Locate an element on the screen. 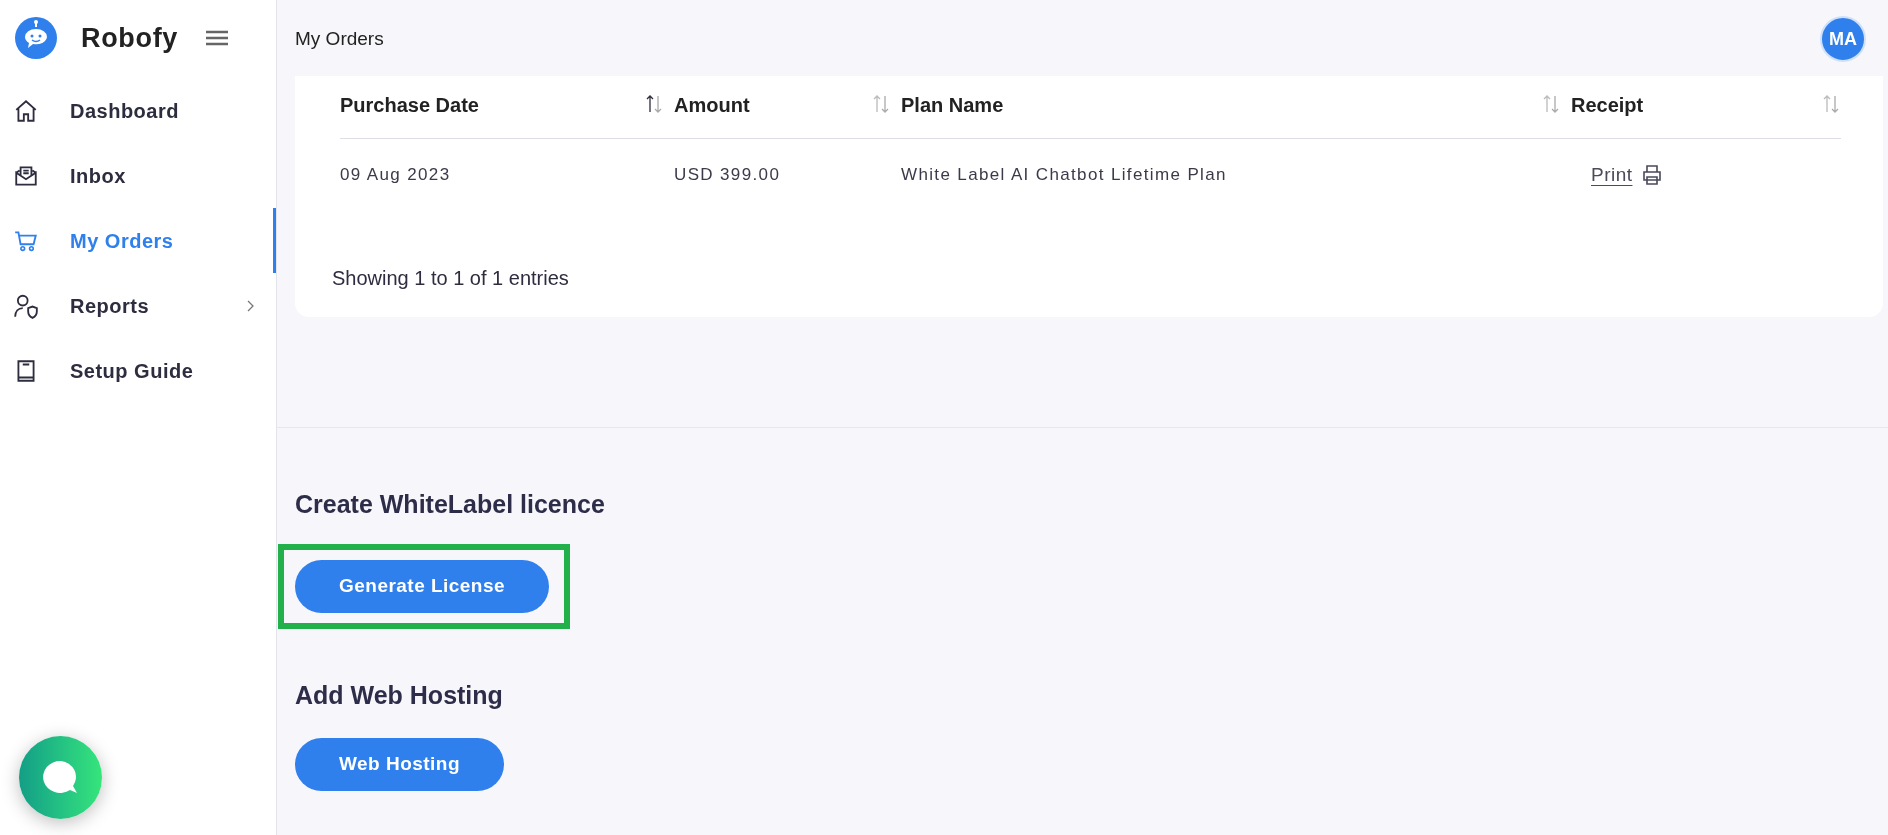  section-heading: Add Web Hosting is located at coordinates (399, 695).